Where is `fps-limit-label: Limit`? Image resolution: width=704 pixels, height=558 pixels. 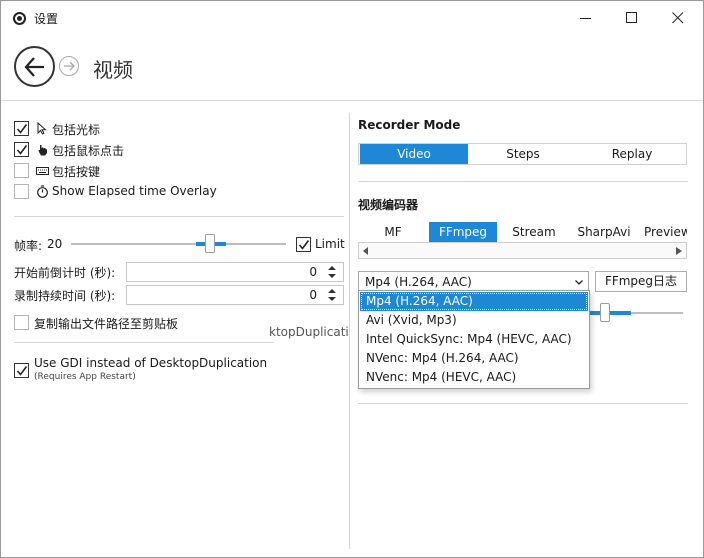 fps-limit-label: Limit is located at coordinates (330, 244).